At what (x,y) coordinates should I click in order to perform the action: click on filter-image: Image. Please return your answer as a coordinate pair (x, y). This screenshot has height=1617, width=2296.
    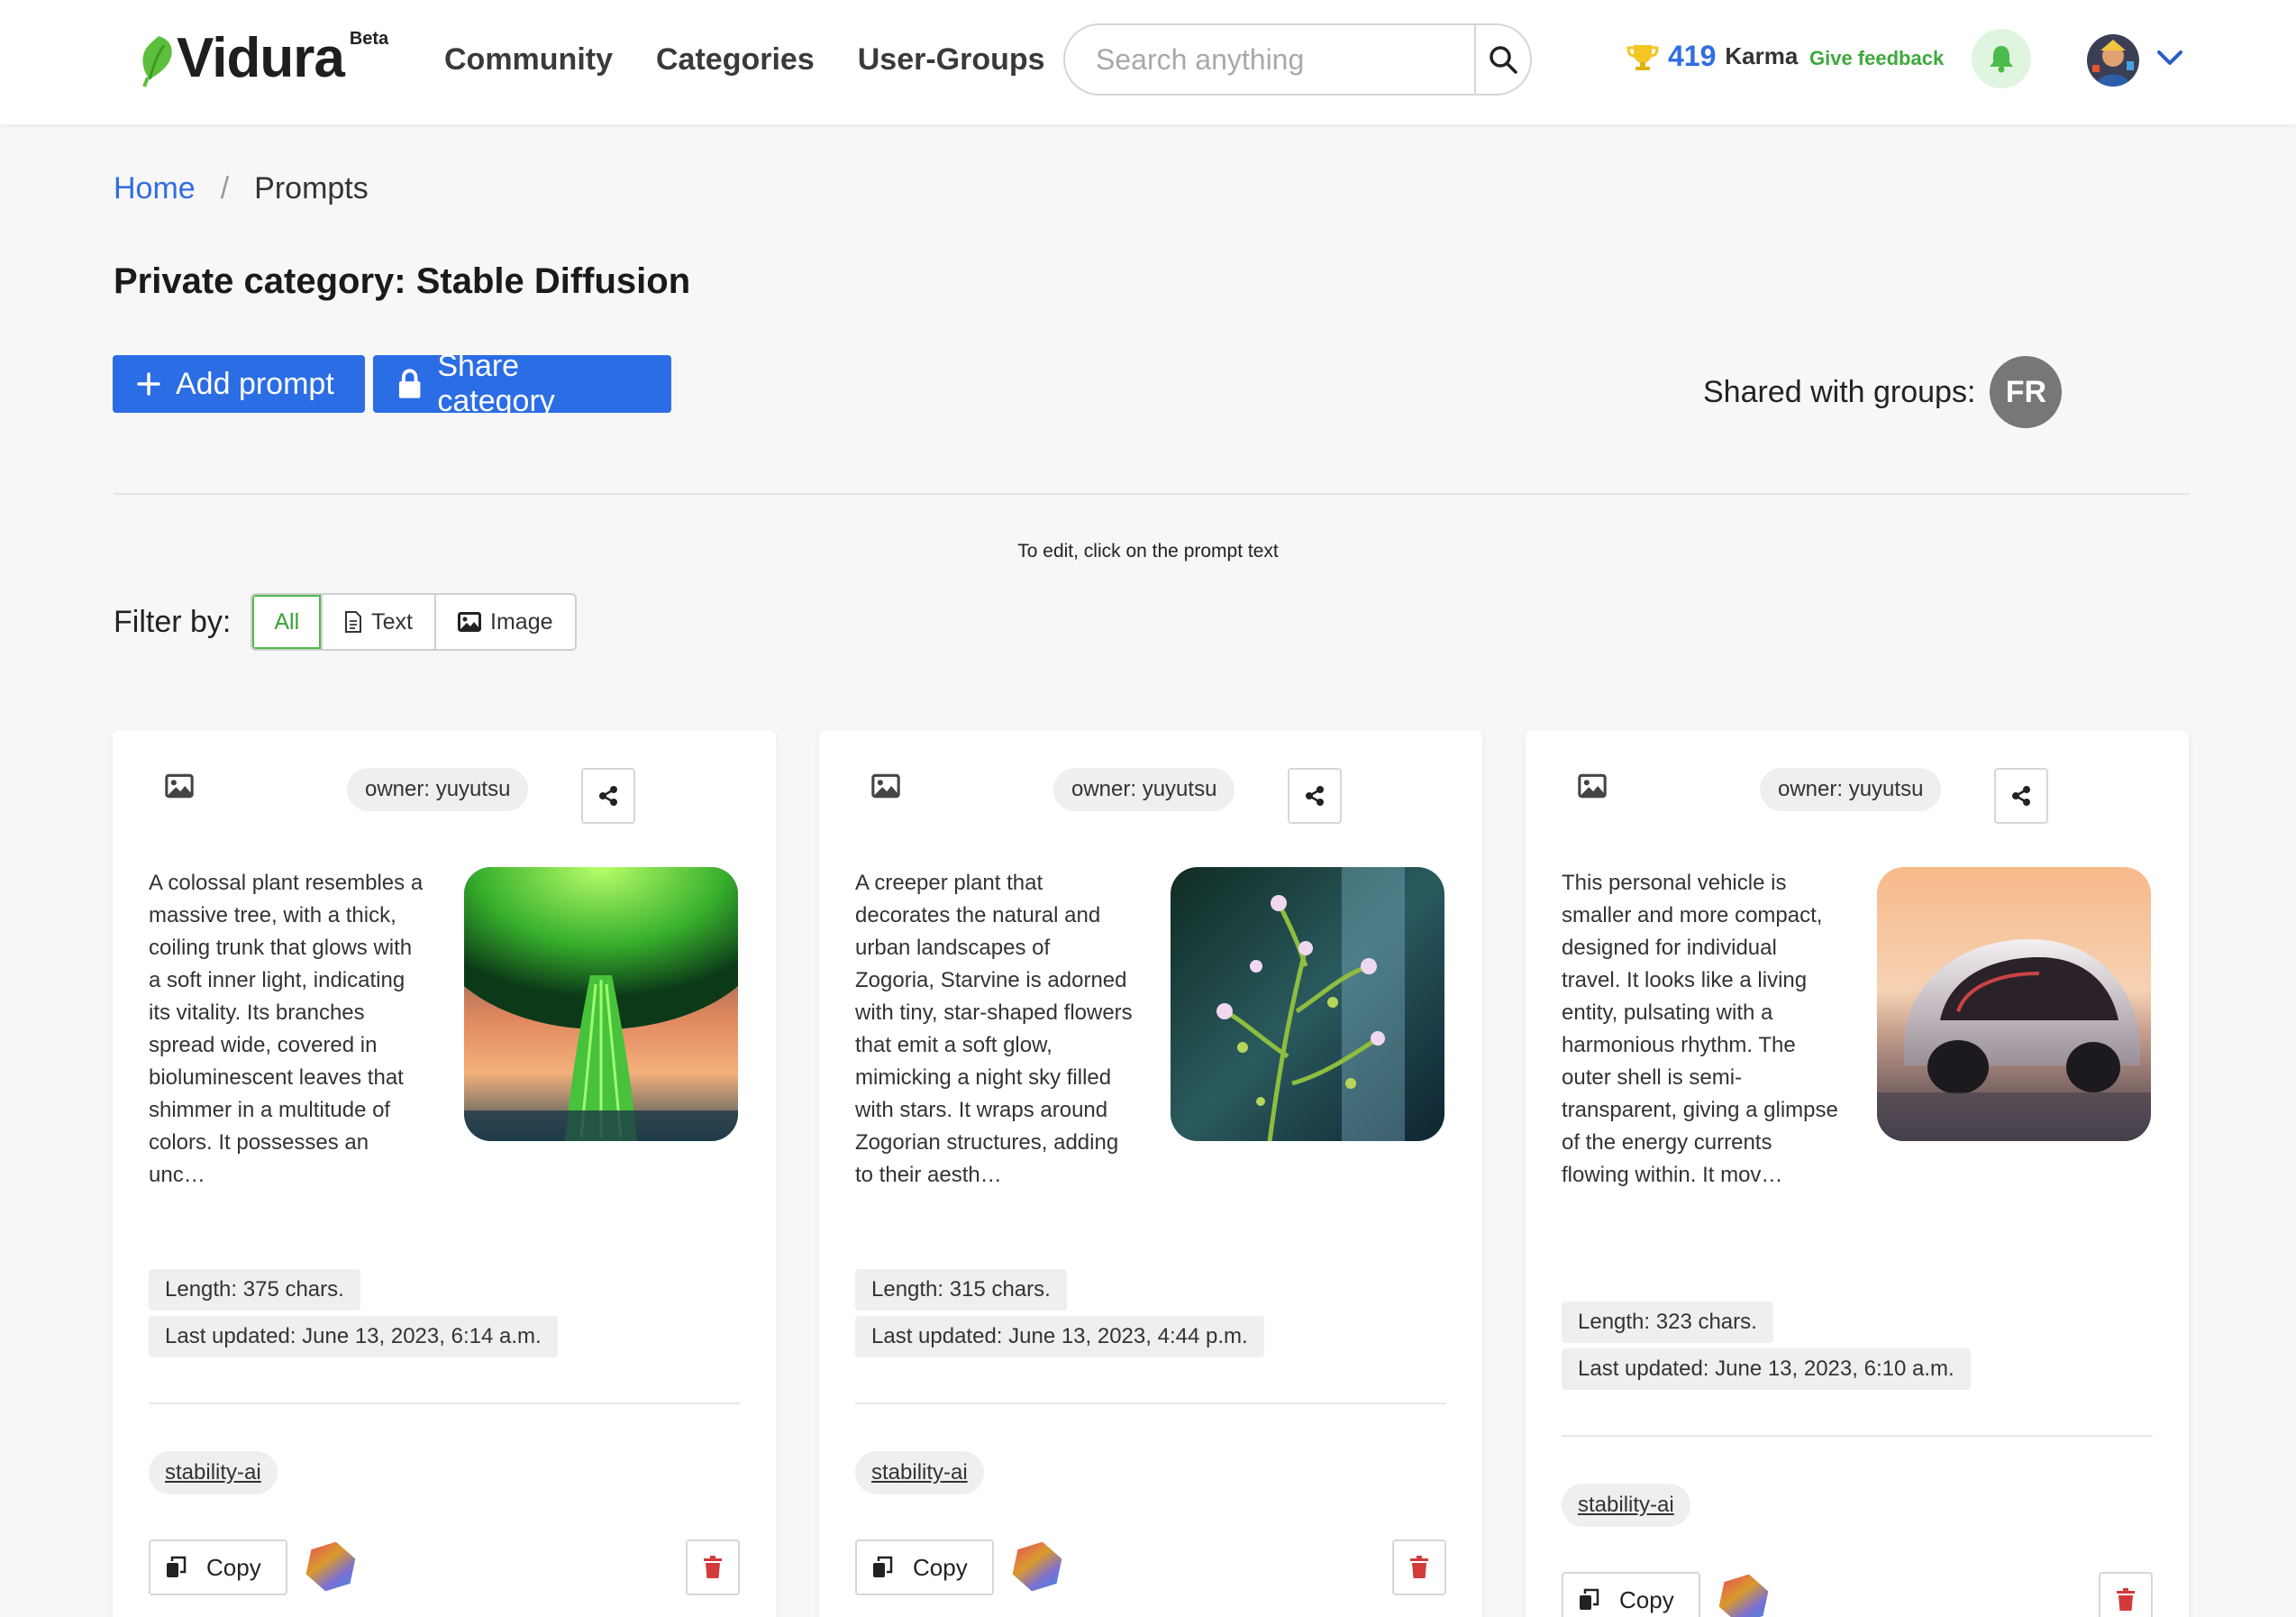
    Looking at the image, I should click on (505, 622).